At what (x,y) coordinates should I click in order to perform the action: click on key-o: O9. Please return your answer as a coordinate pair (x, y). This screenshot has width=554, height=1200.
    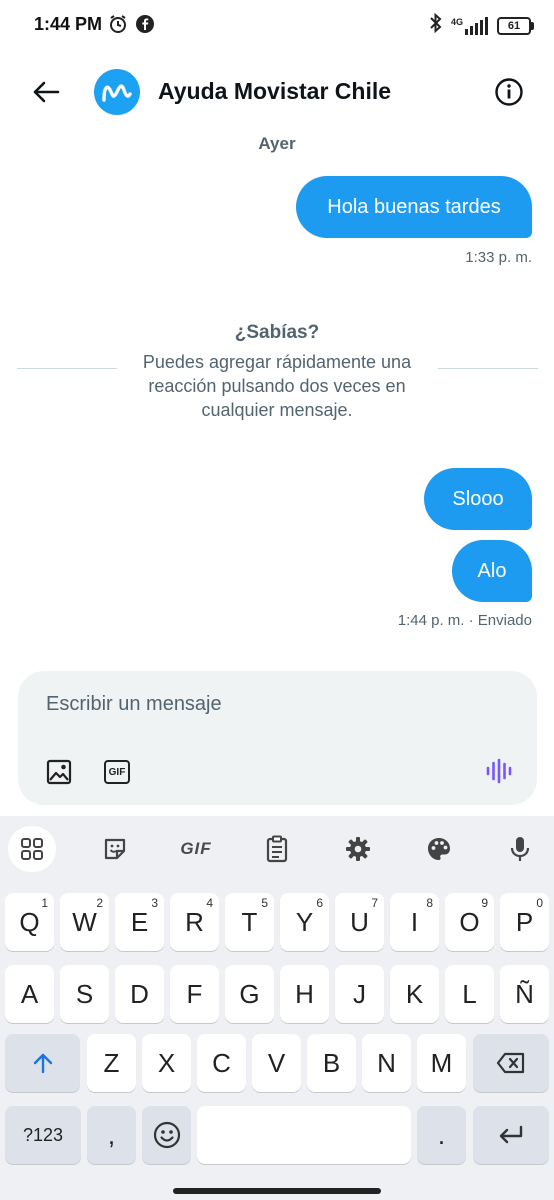
    Looking at the image, I should click on (469, 922).